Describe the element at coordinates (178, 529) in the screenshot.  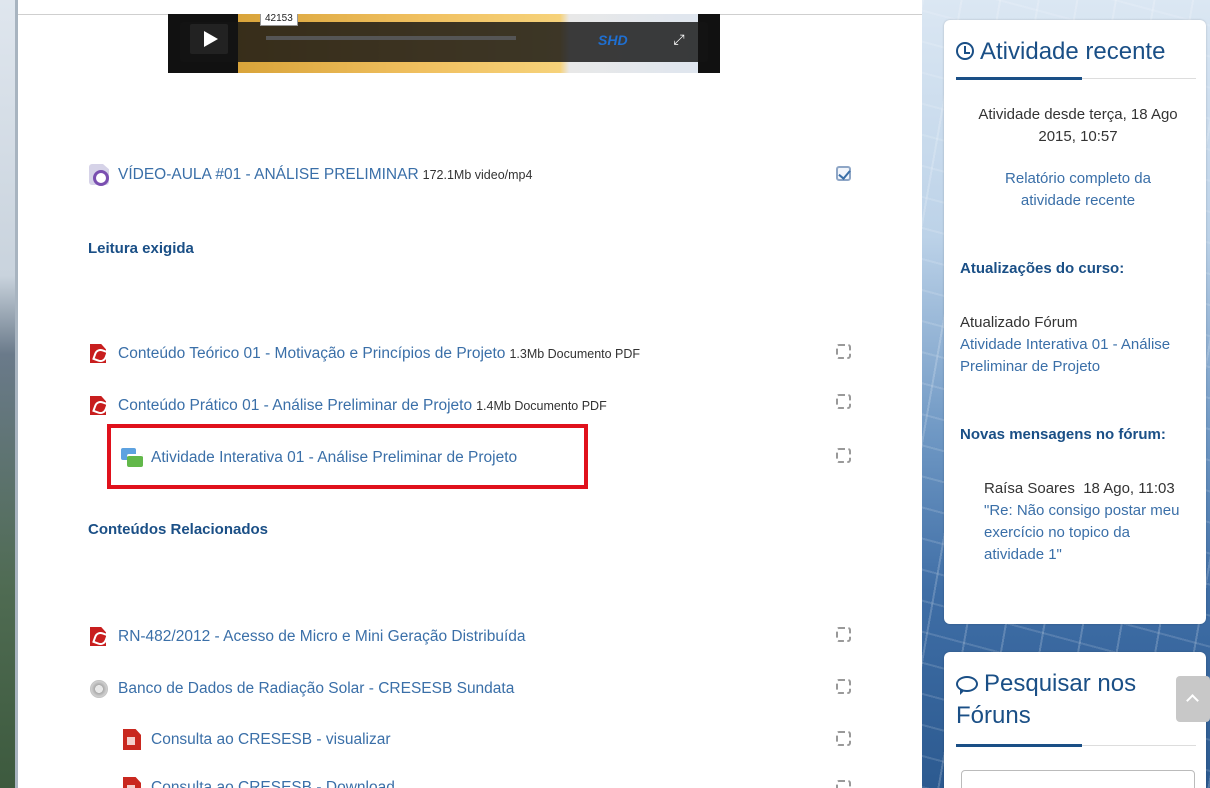
I see `section-title-related-content: Conteúdos Relacionados` at that location.